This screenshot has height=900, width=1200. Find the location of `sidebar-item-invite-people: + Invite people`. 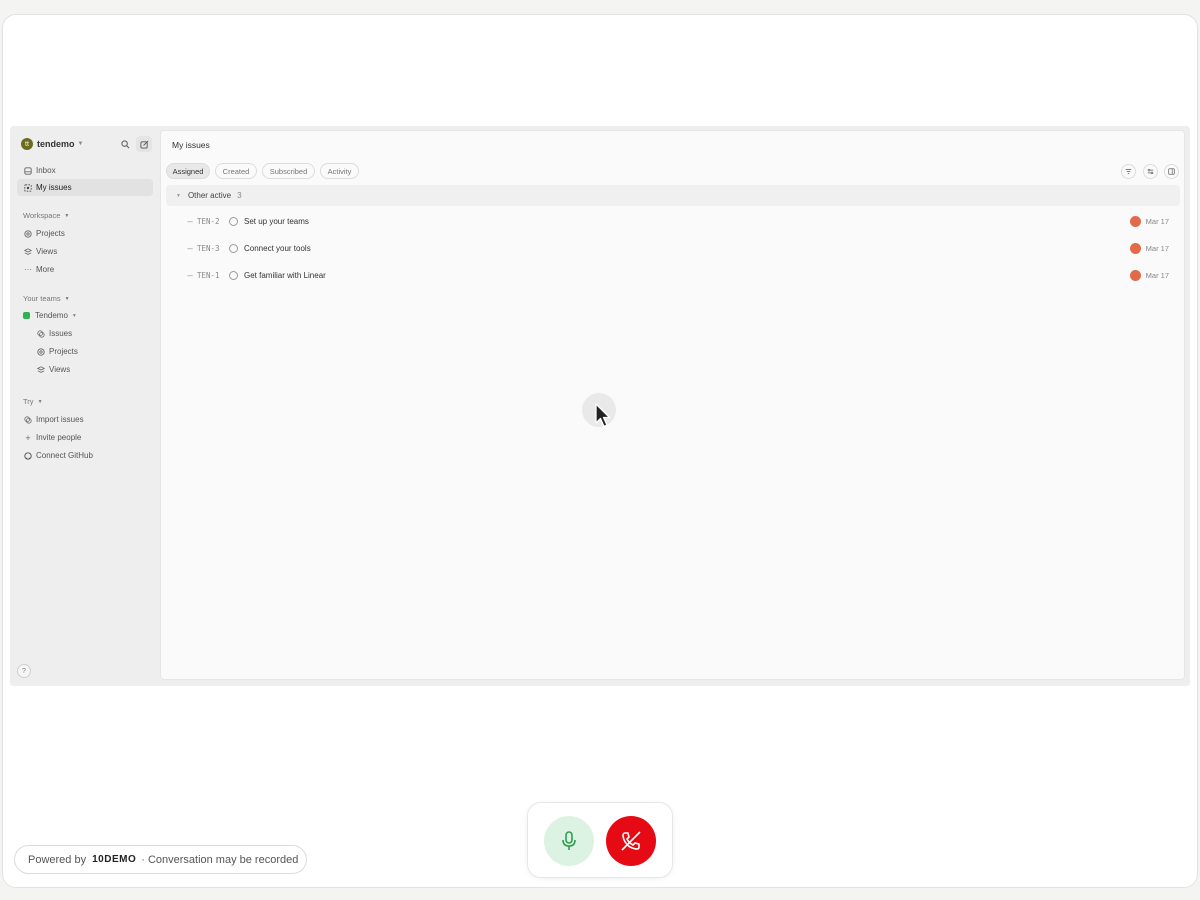

sidebar-item-invite-people: + Invite people is located at coordinates (85, 437).